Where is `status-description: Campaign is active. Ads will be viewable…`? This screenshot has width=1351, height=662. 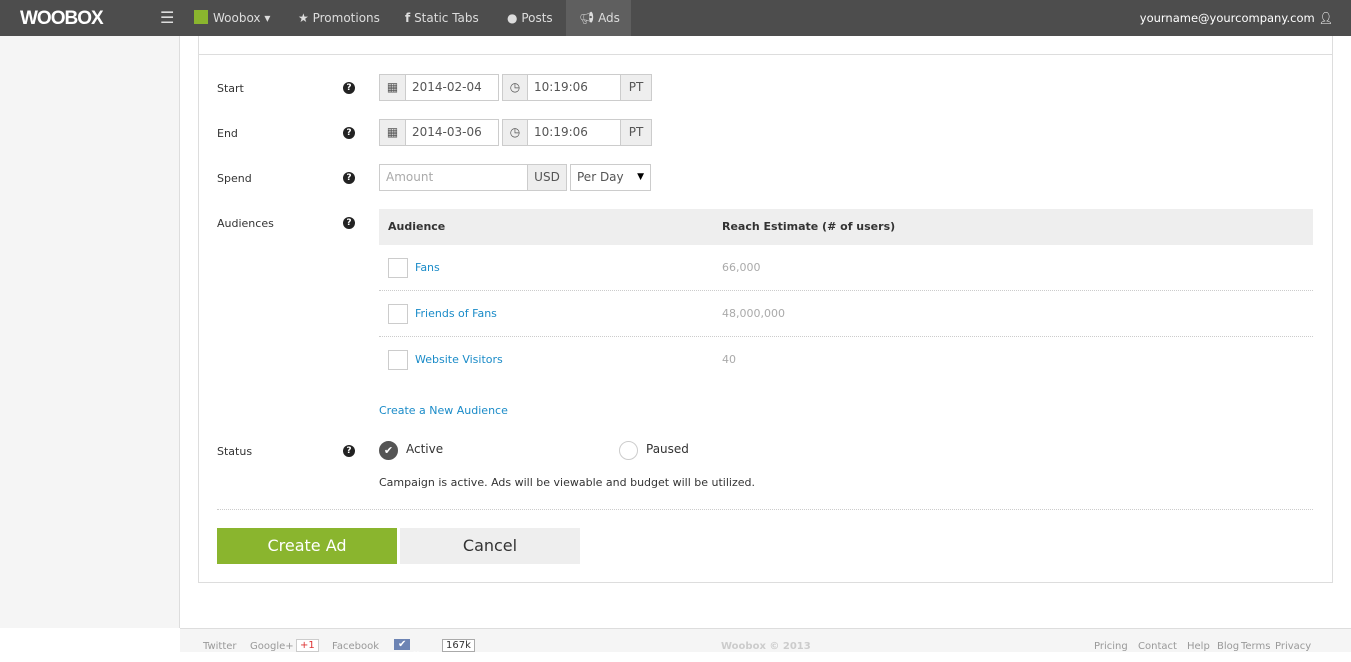
status-description: Campaign is active. Ads will be viewable… is located at coordinates (567, 482).